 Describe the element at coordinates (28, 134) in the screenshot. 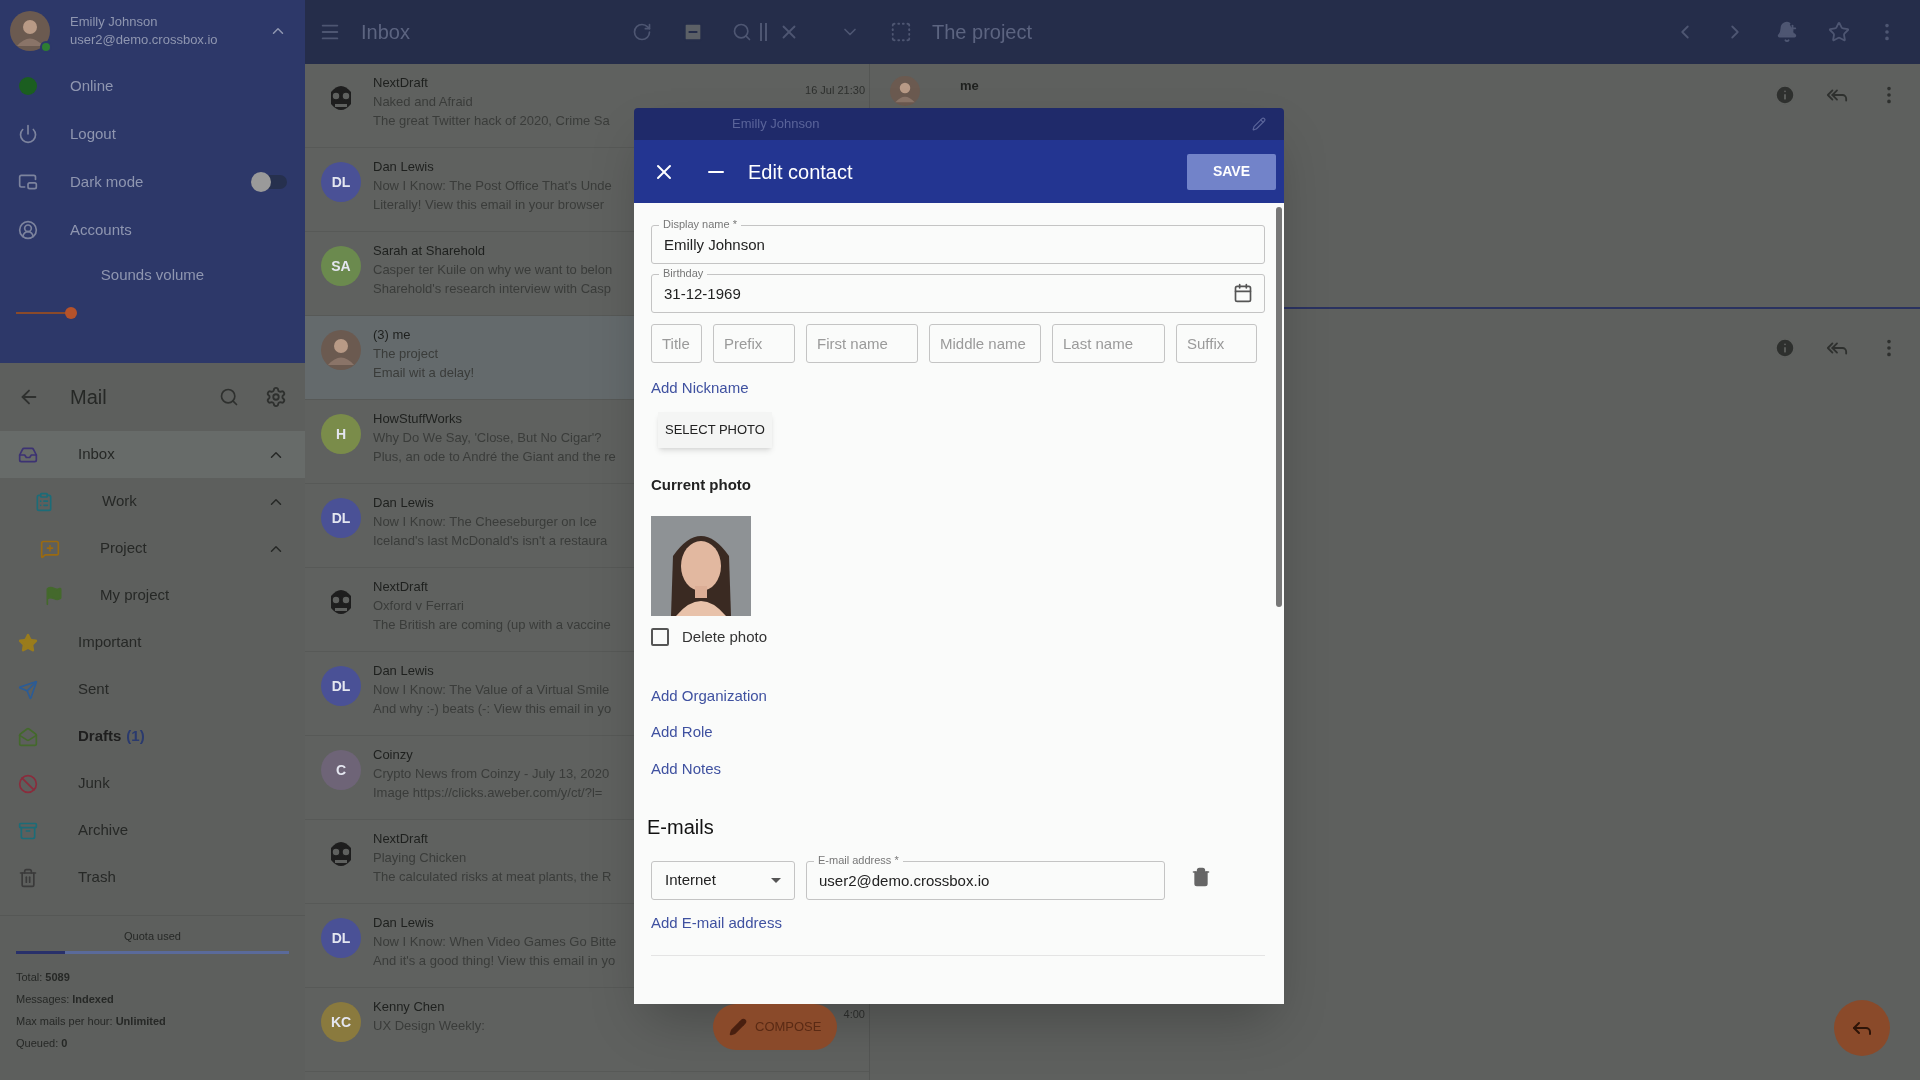

I see `power-icon` at that location.